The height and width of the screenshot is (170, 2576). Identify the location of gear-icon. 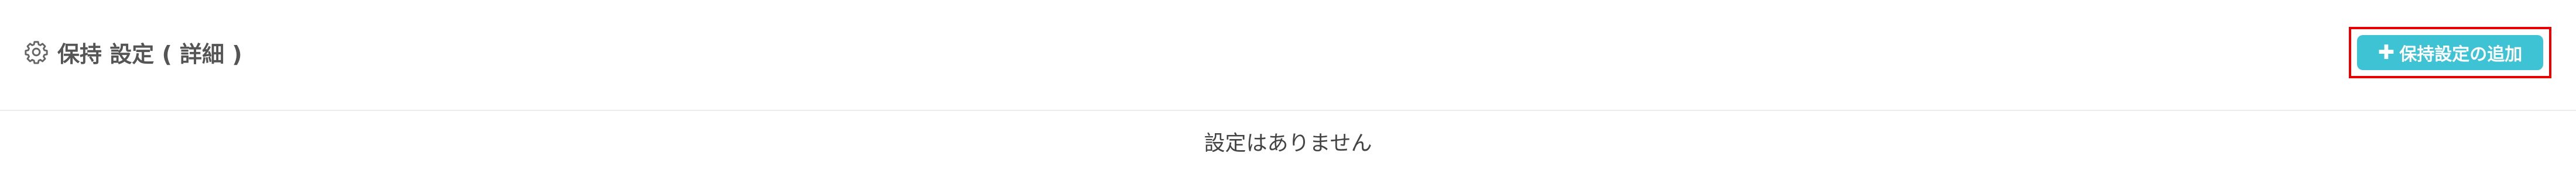
(36, 52).